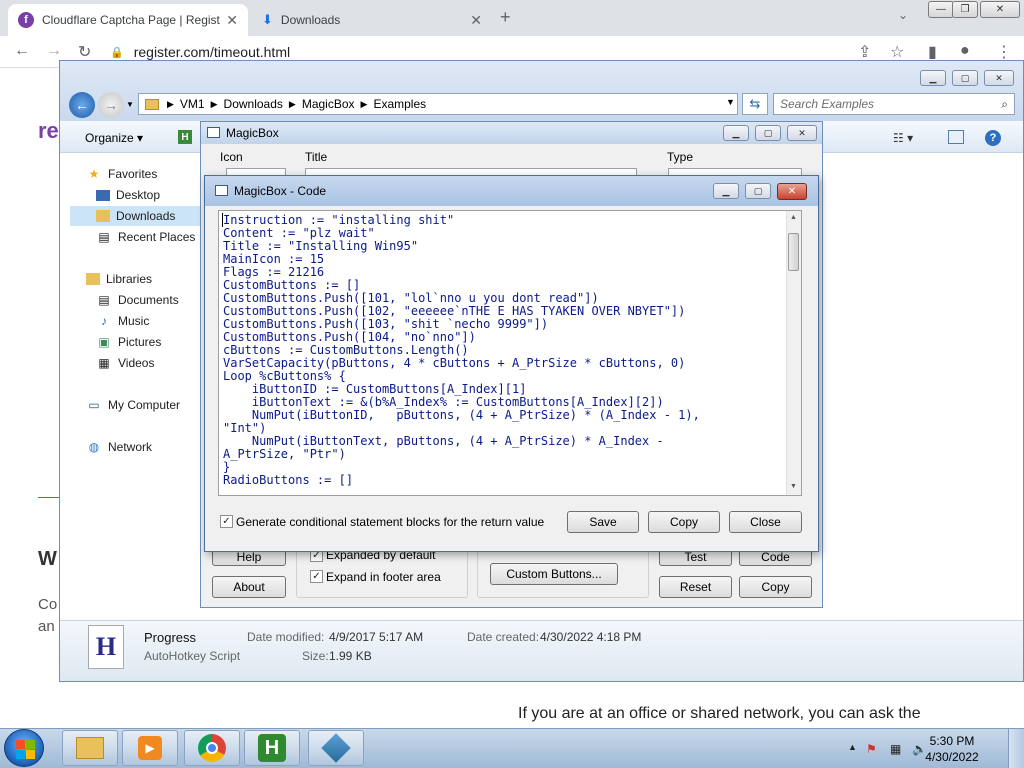 Image resolution: width=1024 pixels, height=768 pixels. What do you see at coordinates (895, 749) in the screenshot?
I see `network-tray-icon: ▦` at bounding box center [895, 749].